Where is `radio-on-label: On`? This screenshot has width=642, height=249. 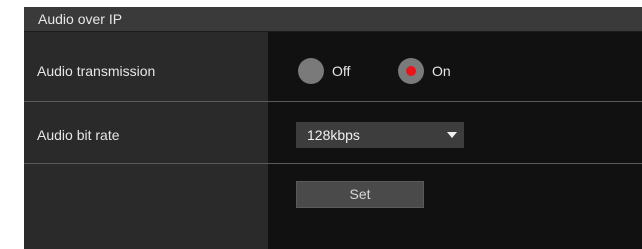
radio-on-label: On is located at coordinates (441, 71).